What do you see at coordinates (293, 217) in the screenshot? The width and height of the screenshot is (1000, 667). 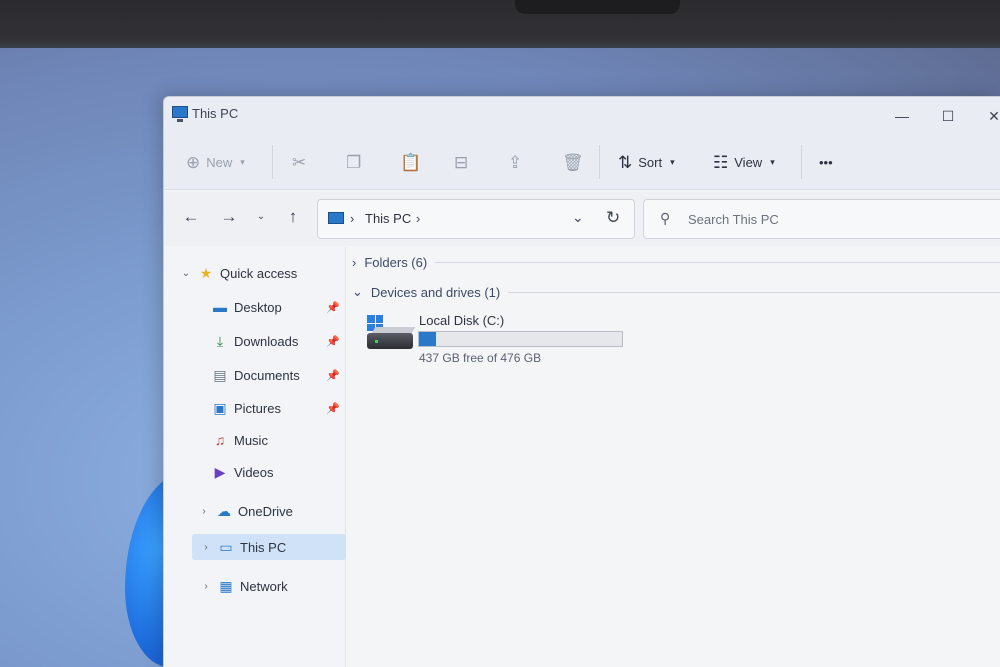 I see `up-button: ↑` at bounding box center [293, 217].